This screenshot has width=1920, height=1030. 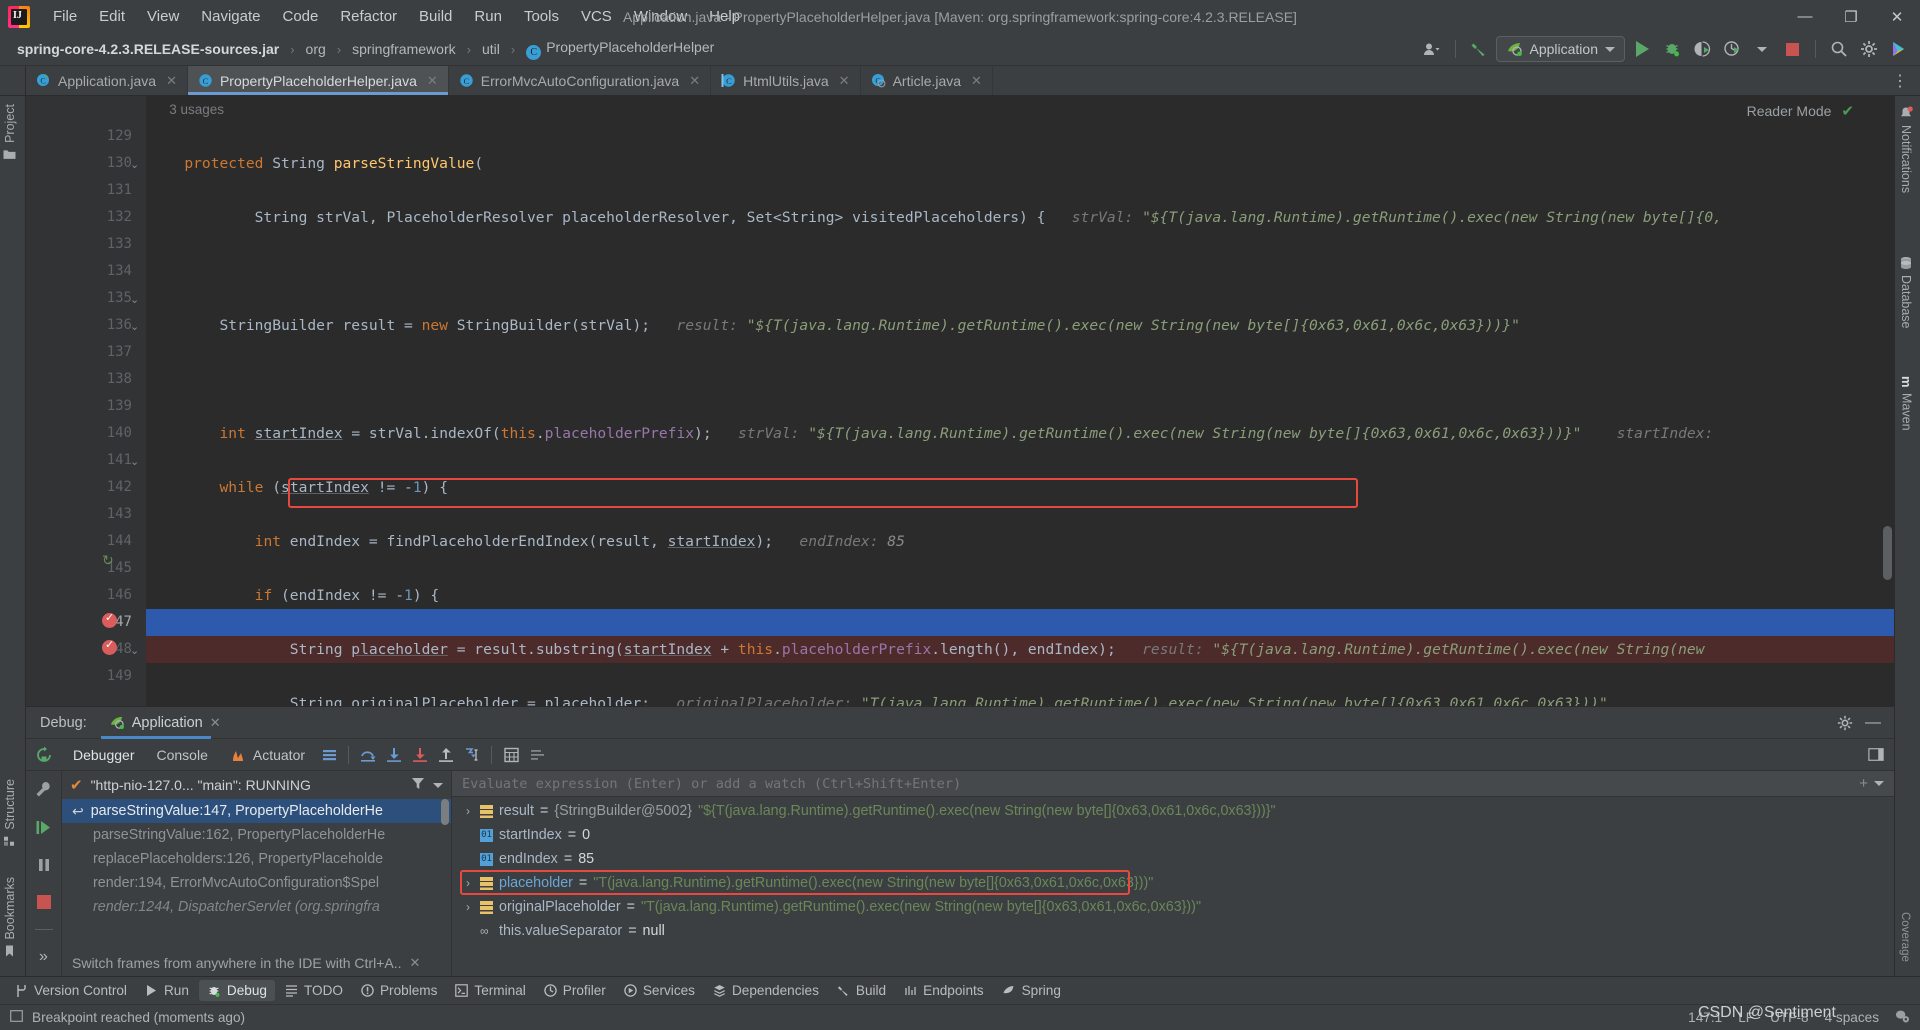 I want to click on inspection-ok-icon: ✔, so click(x=1847, y=111).